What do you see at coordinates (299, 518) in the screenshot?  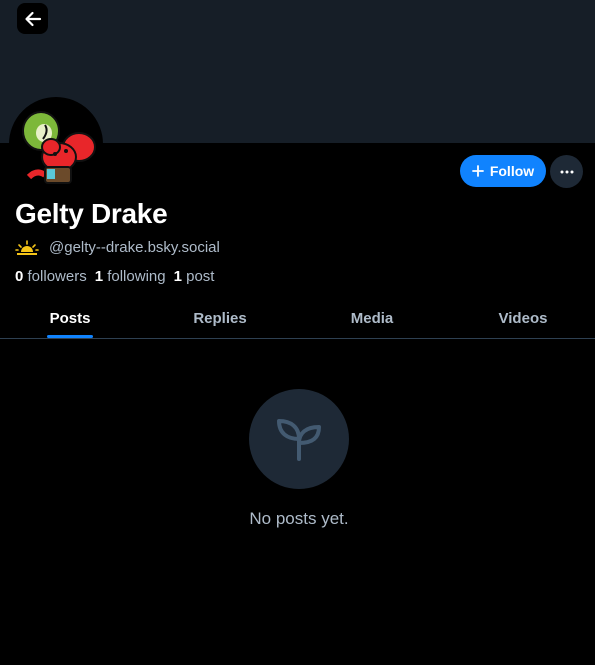 I see `empty-state-message: No posts yet.` at bounding box center [299, 518].